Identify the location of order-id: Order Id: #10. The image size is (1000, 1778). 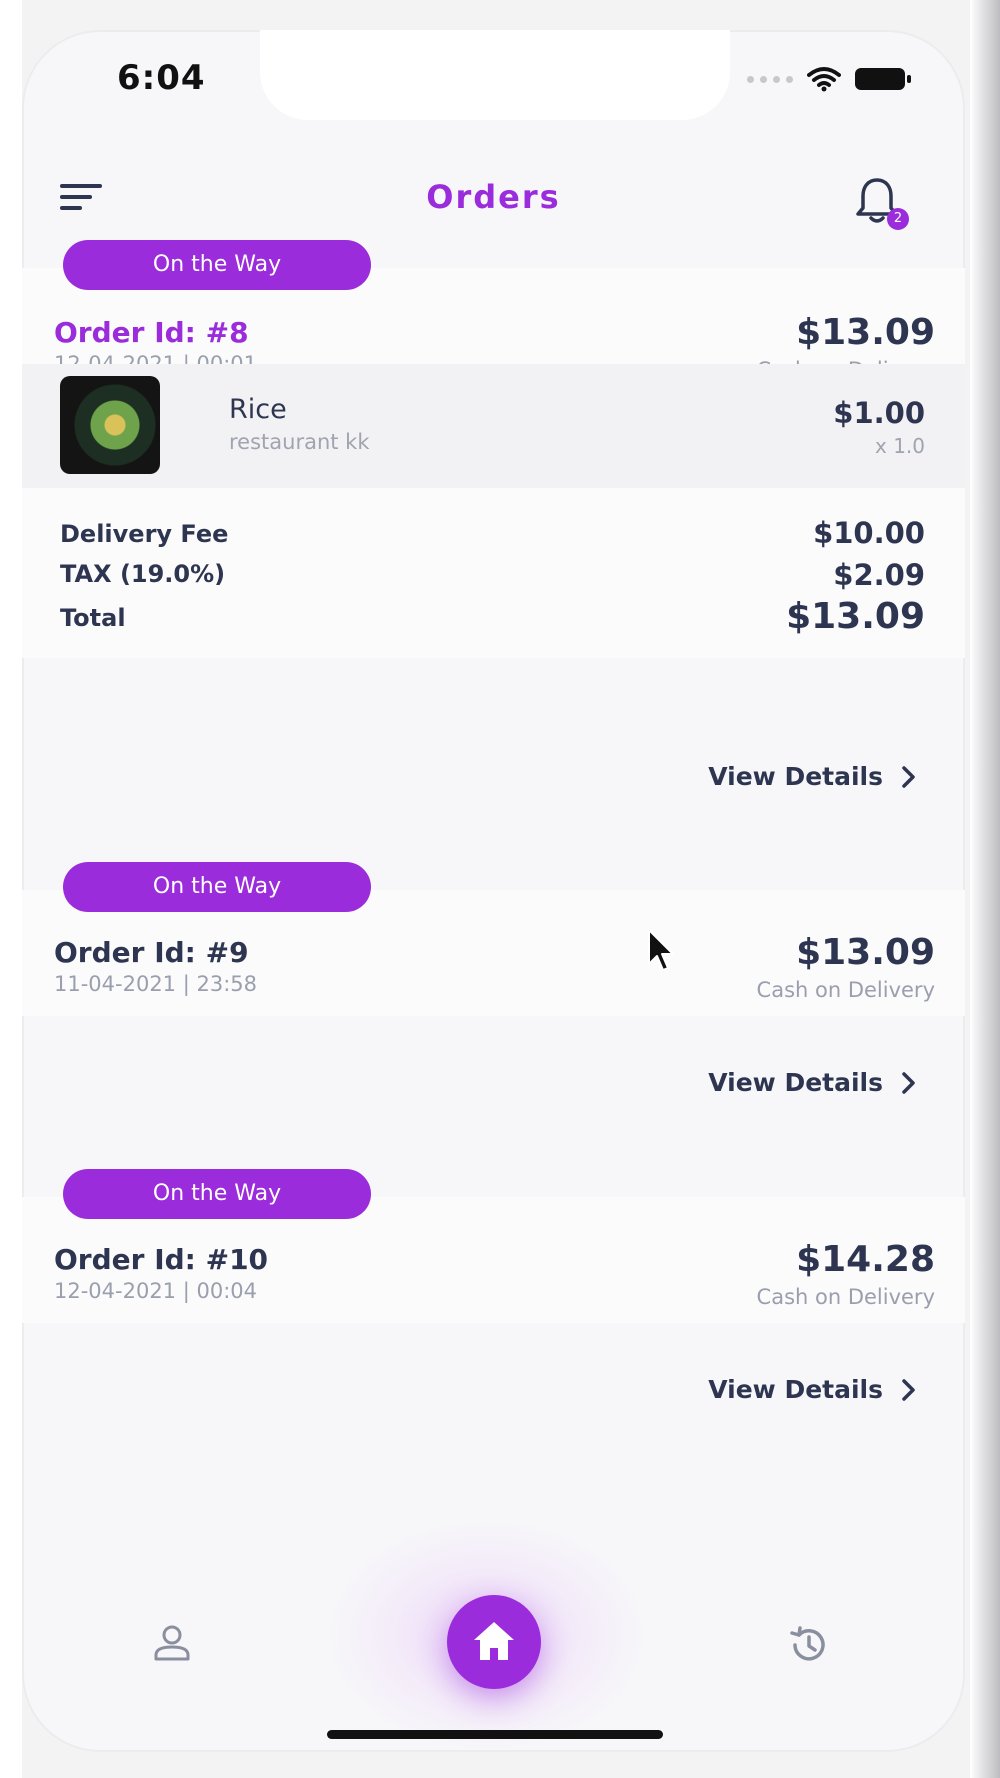
(161, 1259).